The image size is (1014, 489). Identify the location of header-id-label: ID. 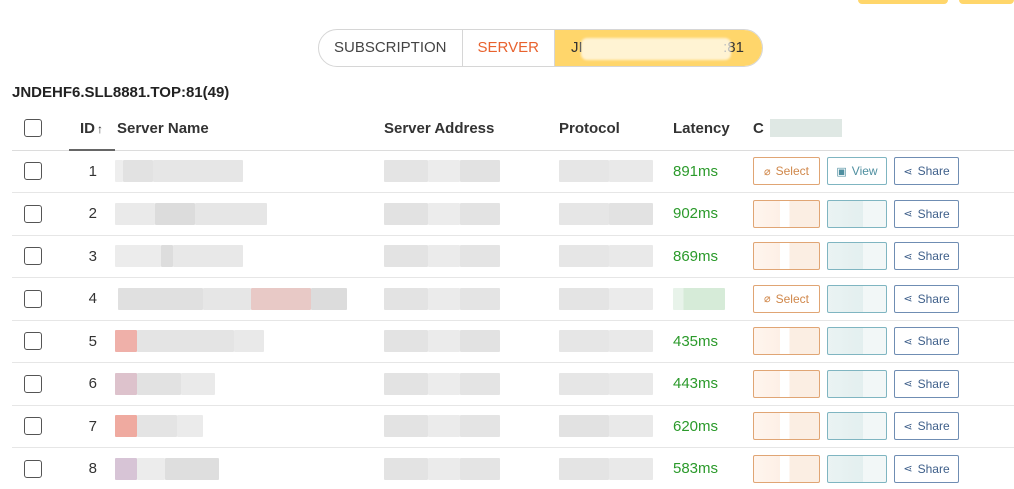
(87, 128).